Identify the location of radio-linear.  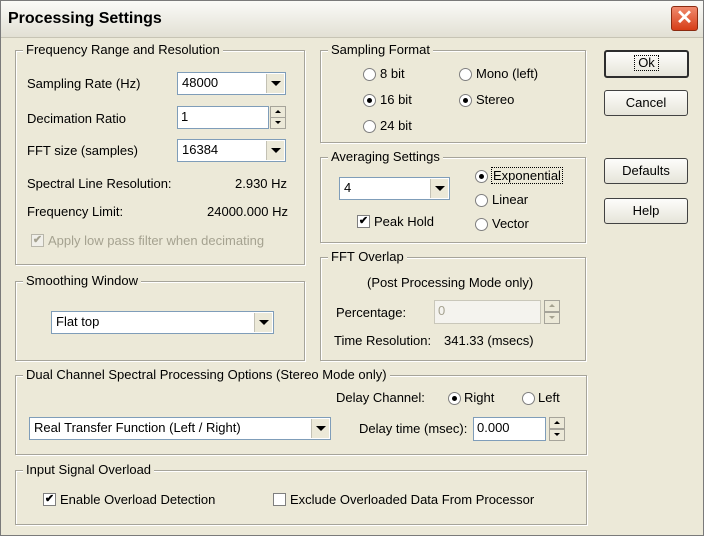
(481, 200).